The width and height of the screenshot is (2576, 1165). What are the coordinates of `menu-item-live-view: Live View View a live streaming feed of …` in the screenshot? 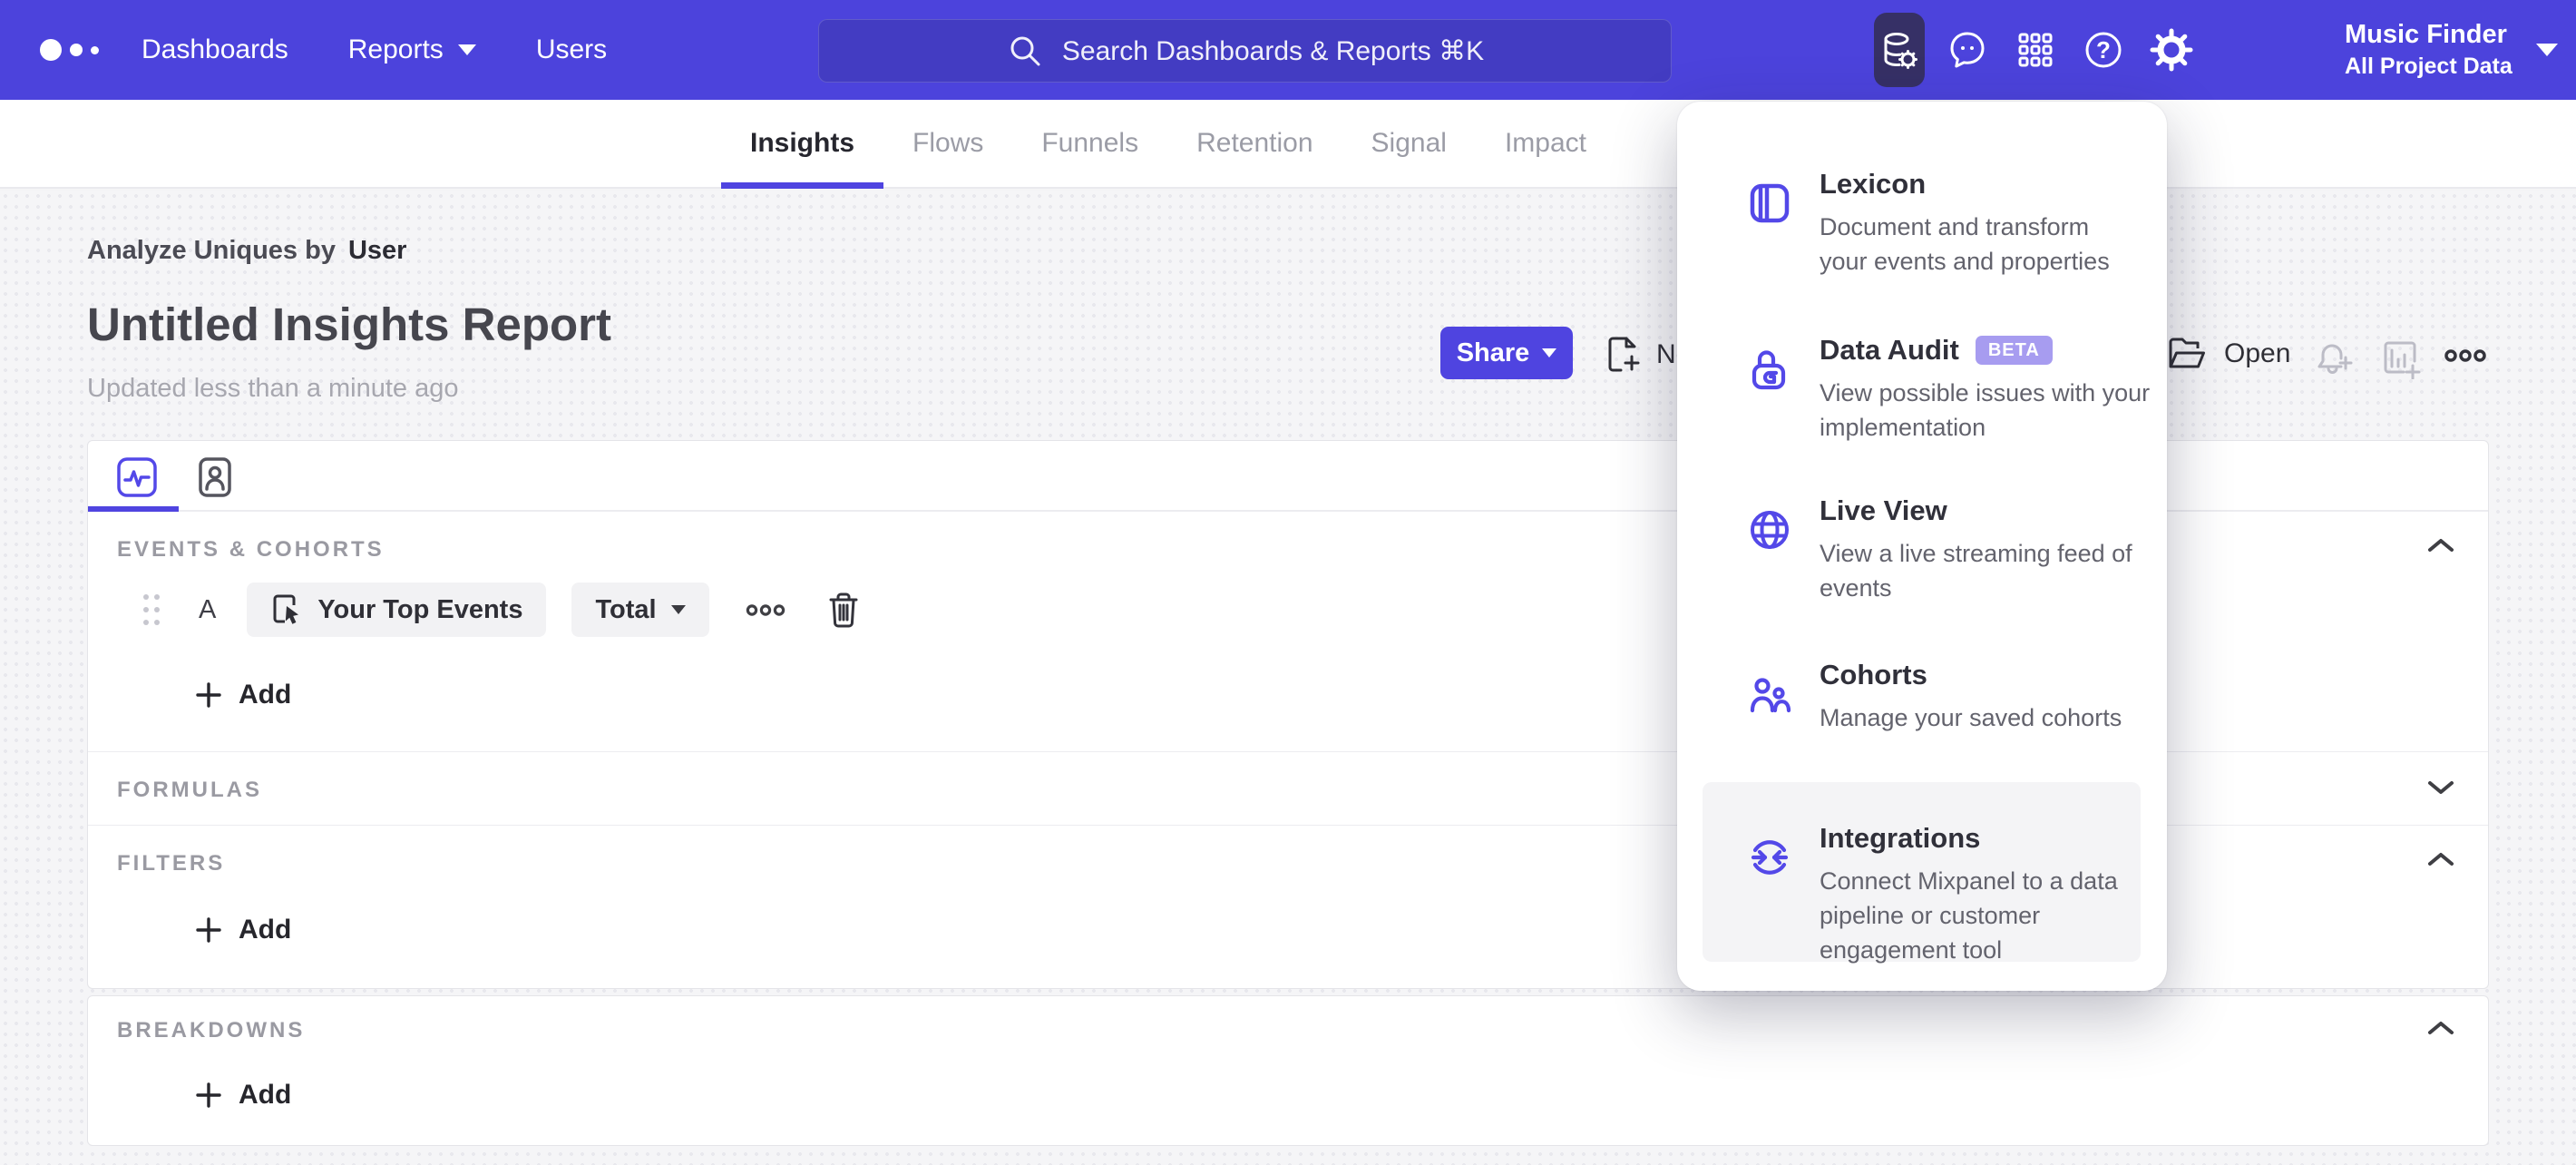 It's located at (1997, 548).